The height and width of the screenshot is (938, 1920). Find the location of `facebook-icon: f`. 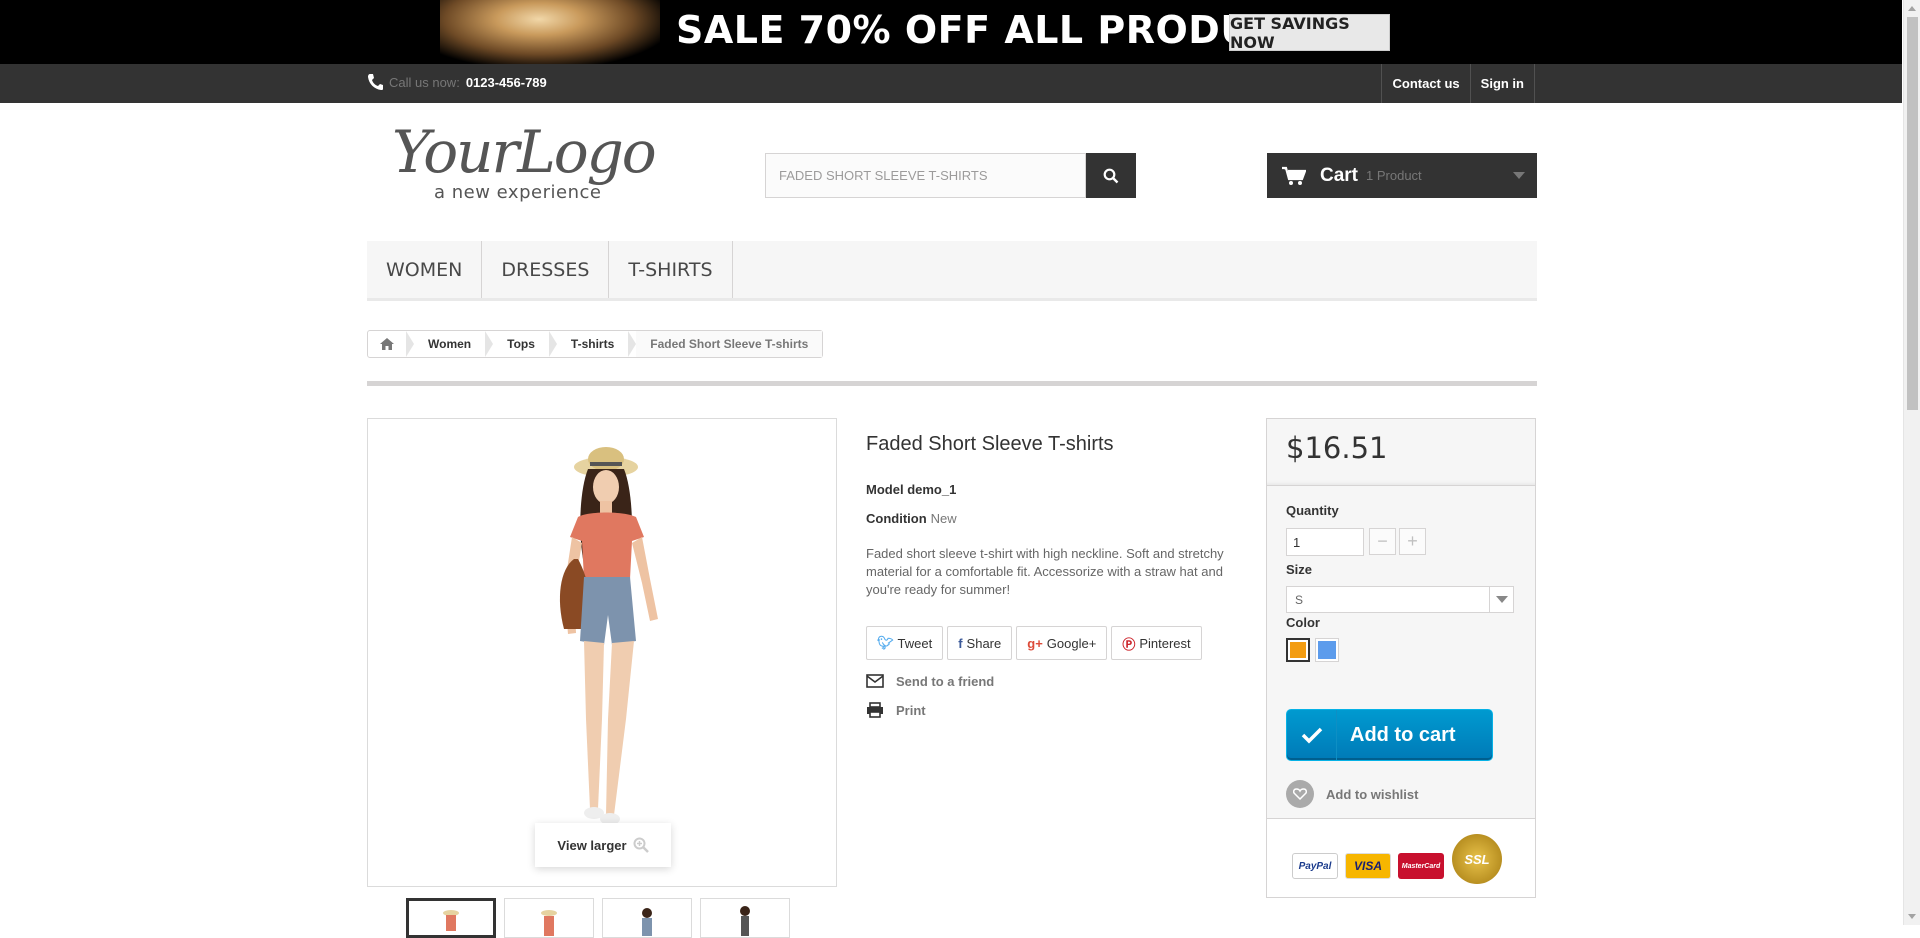

facebook-icon: f is located at coordinates (960, 643).